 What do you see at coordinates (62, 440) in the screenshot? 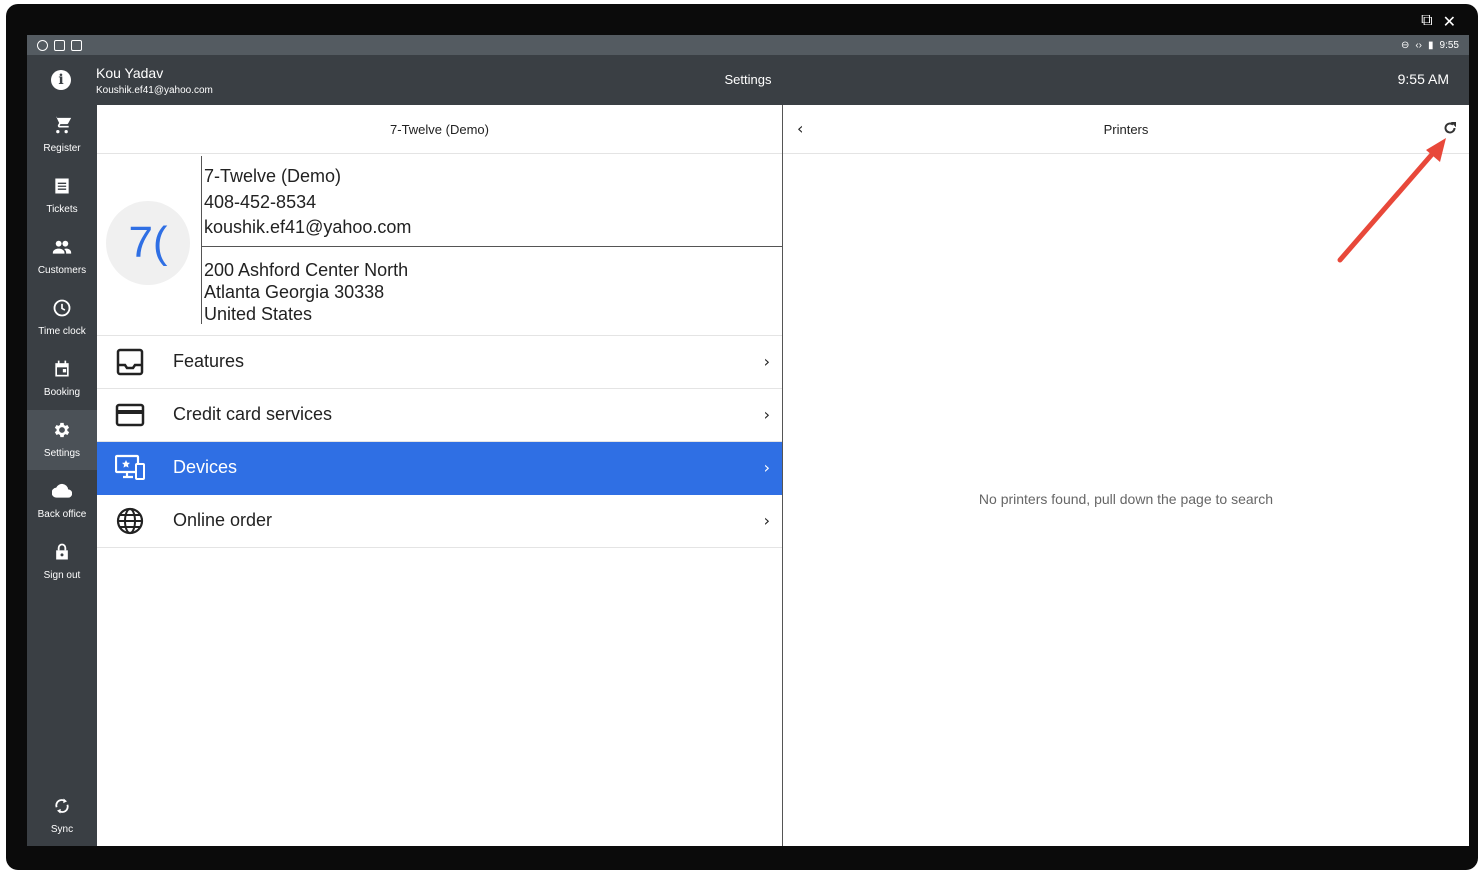
I see `sidebar-item-settings: Settings` at bounding box center [62, 440].